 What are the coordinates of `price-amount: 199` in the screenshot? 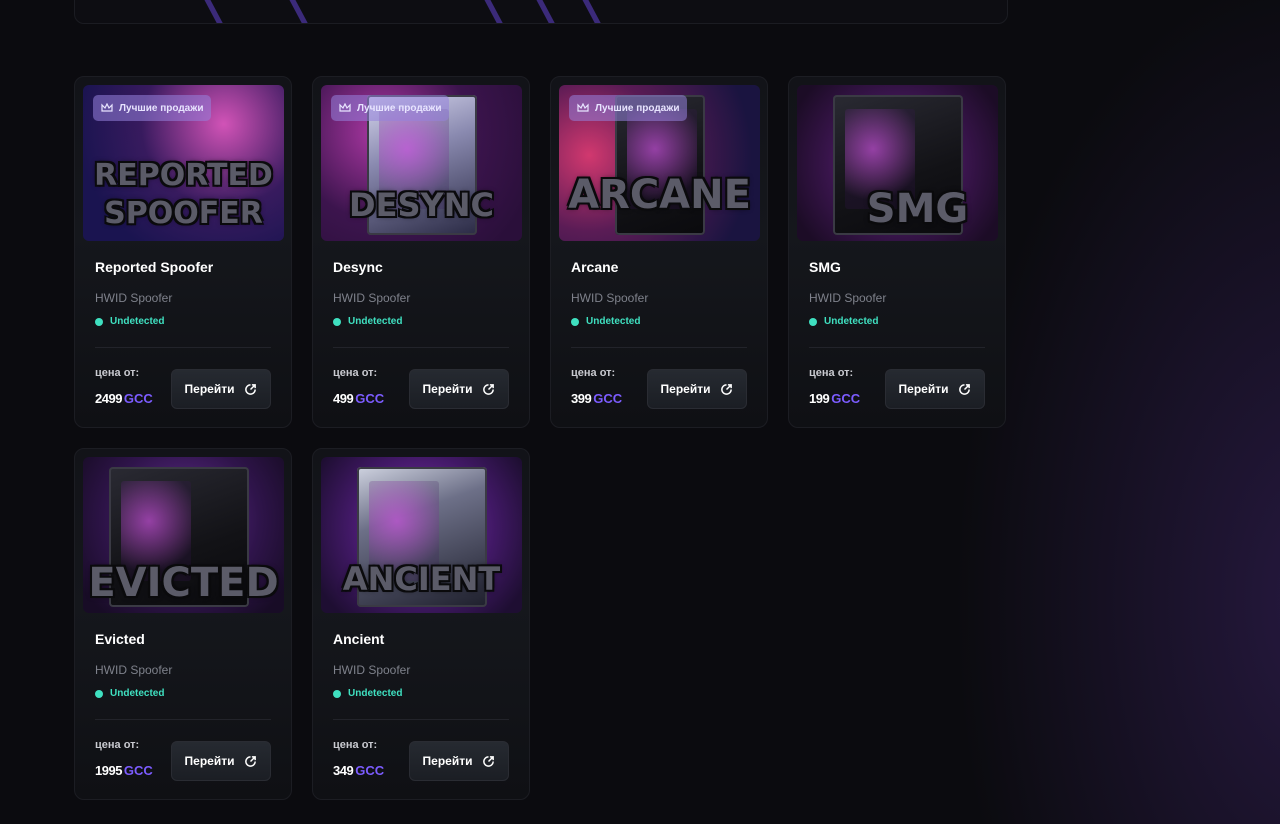 It's located at (819, 398).